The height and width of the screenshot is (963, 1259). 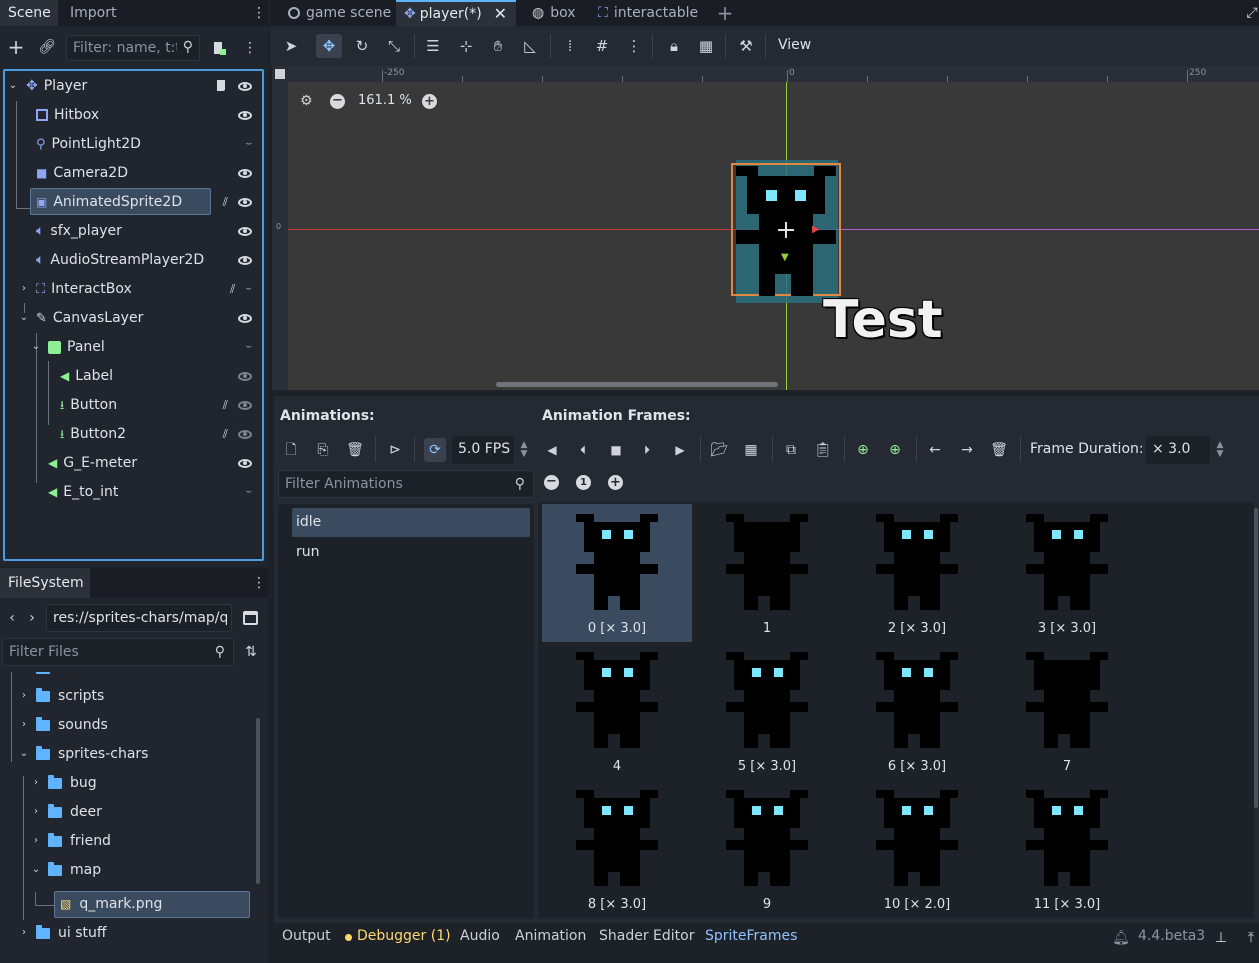 What do you see at coordinates (751, 450) in the screenshot?
I see `sprite-sheet-icon: ▦` at bounding box center [751, 450].